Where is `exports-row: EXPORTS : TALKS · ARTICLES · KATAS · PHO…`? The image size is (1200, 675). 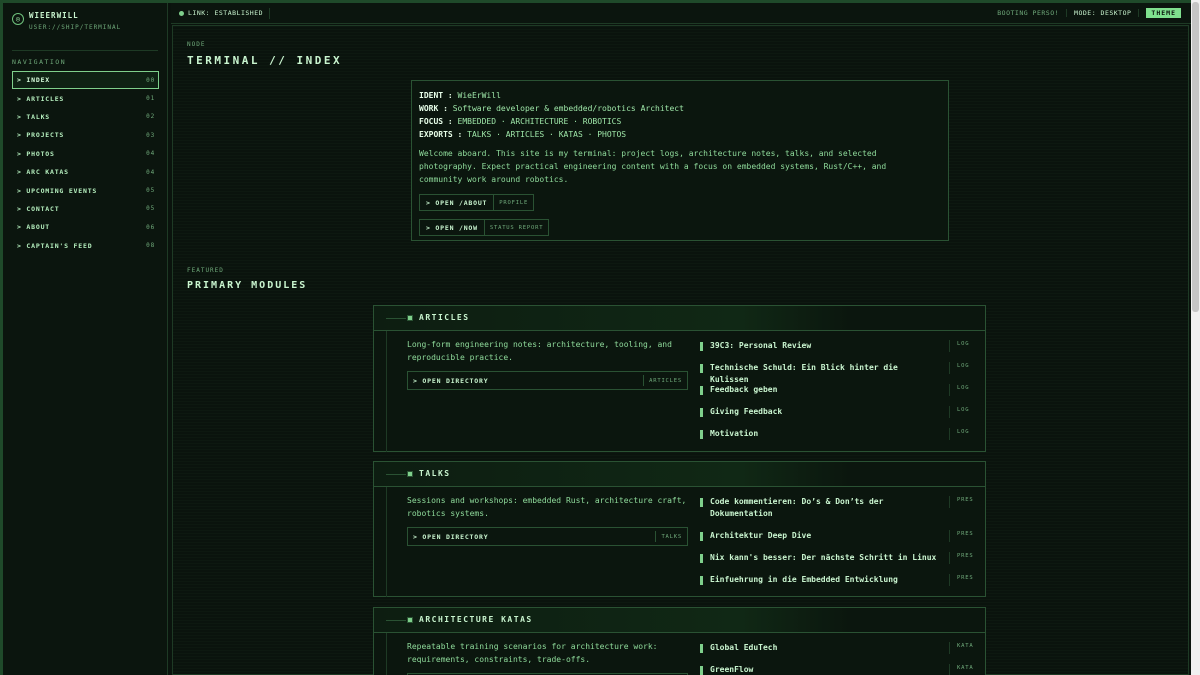
exports-row: EXPORTS : TALKS · ARTICLES · KATAS · PHO… is located at coordinates (680, 134).